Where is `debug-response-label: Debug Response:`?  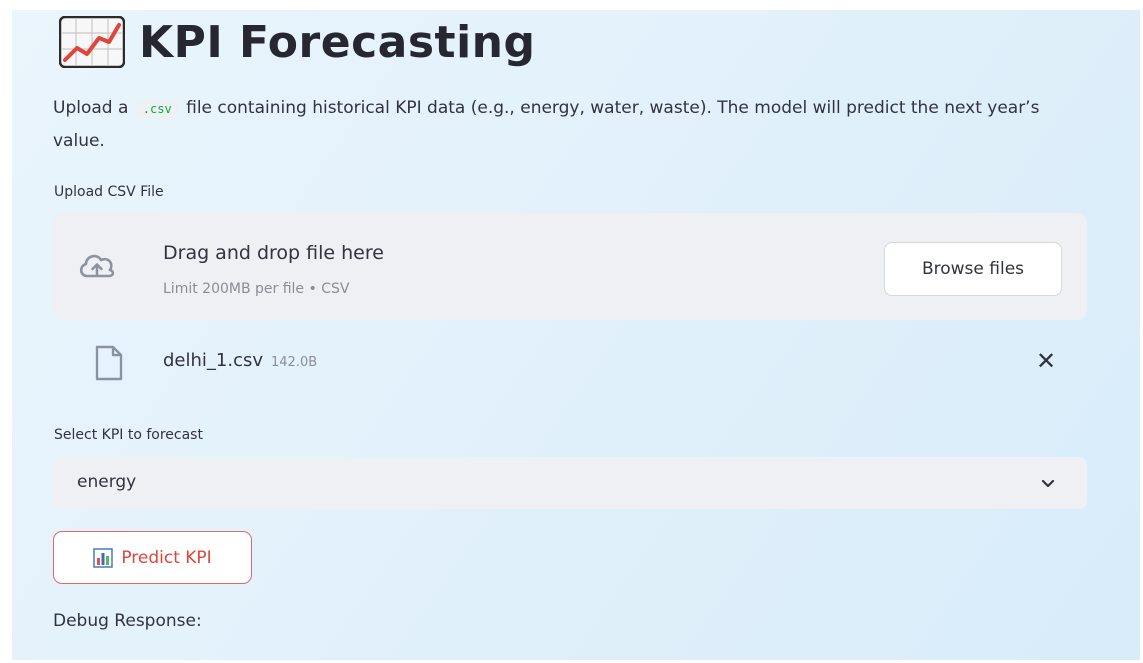 debug-response-label: Debug Response: is located at coordinates (127, 621).